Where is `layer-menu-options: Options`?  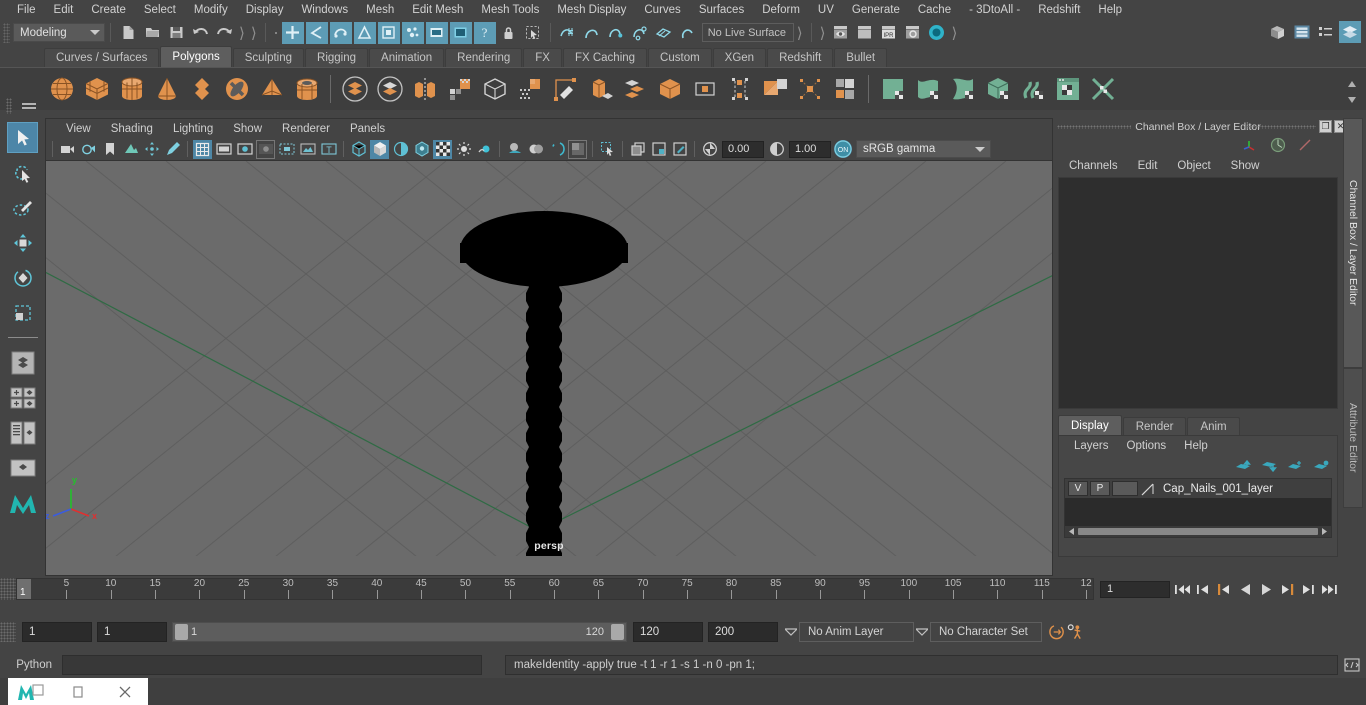 layer-menu-options: Options is located at coordinates (1147, 446).